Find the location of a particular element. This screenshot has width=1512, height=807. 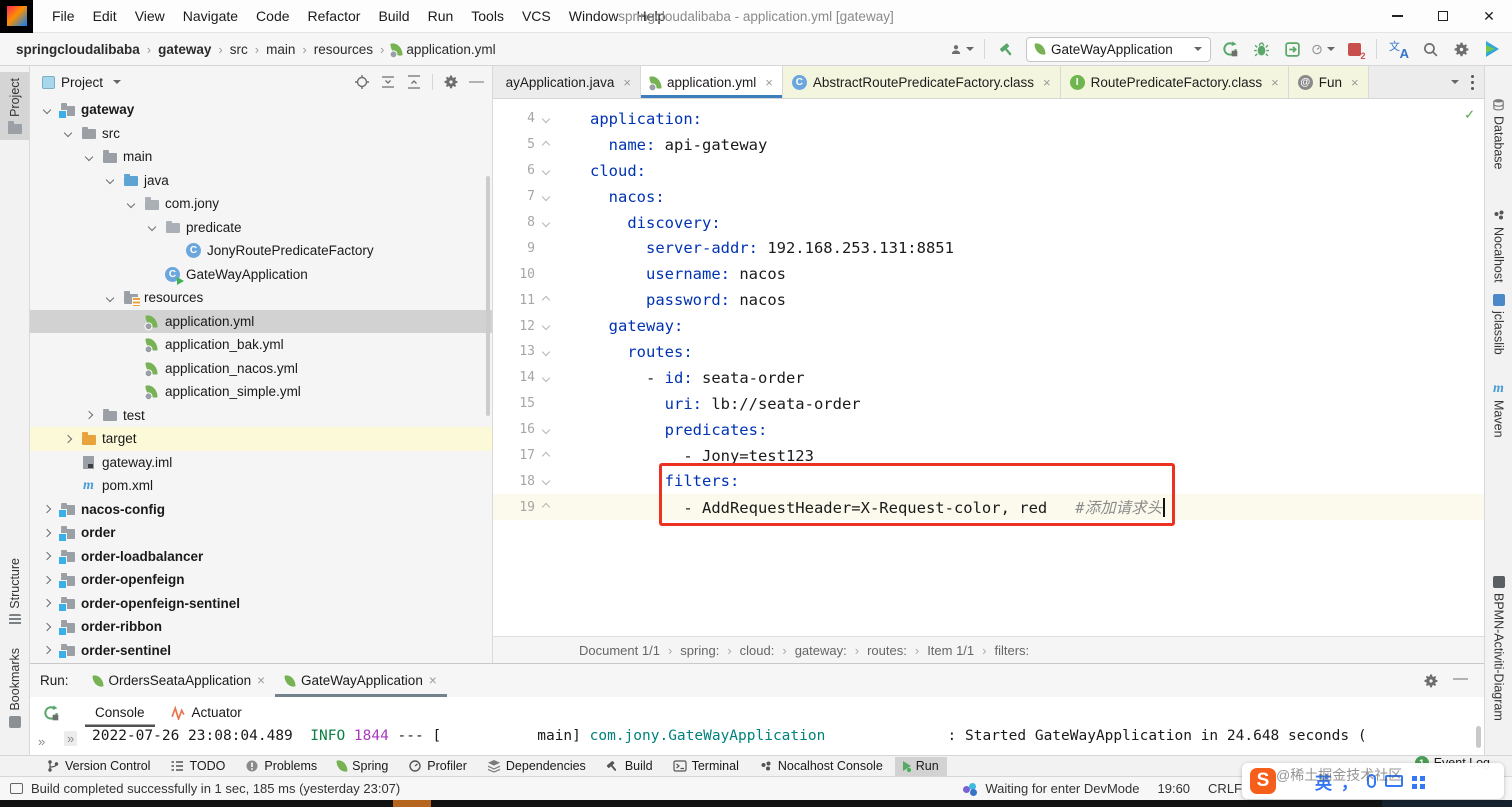

tree-item-GateWayApplication: C GateWayApplication is located at coordinates (261, 275).